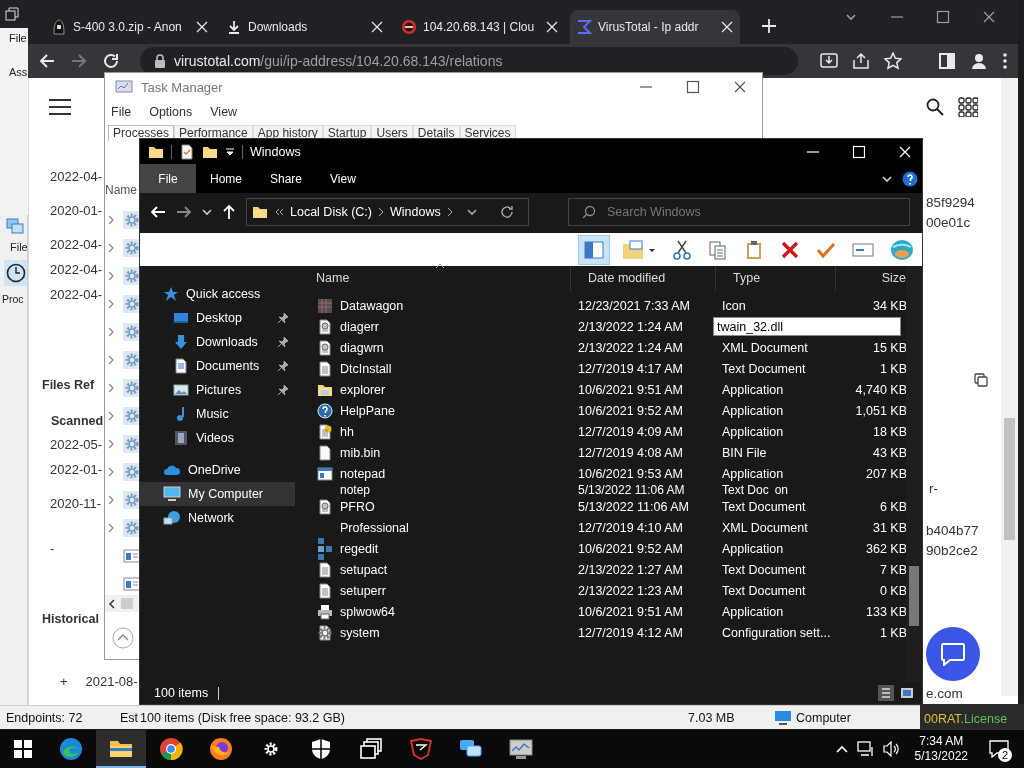 Image resolution: width=1024 pixels, height=768 pixels. Describe the element at coordinates (893, 61) in the screenshot. I see `star-outline-icon` at that location.